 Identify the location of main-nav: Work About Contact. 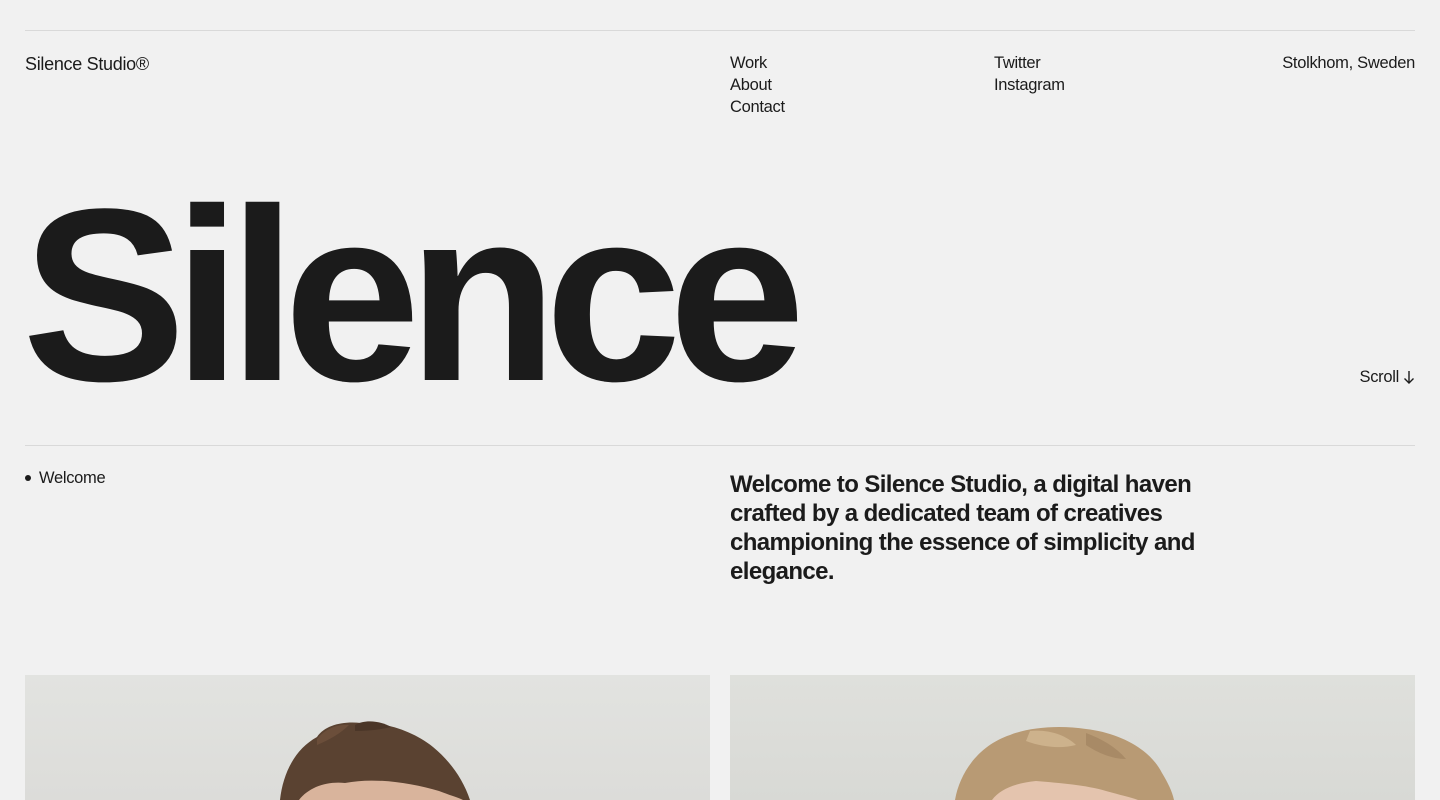
(757, 85).